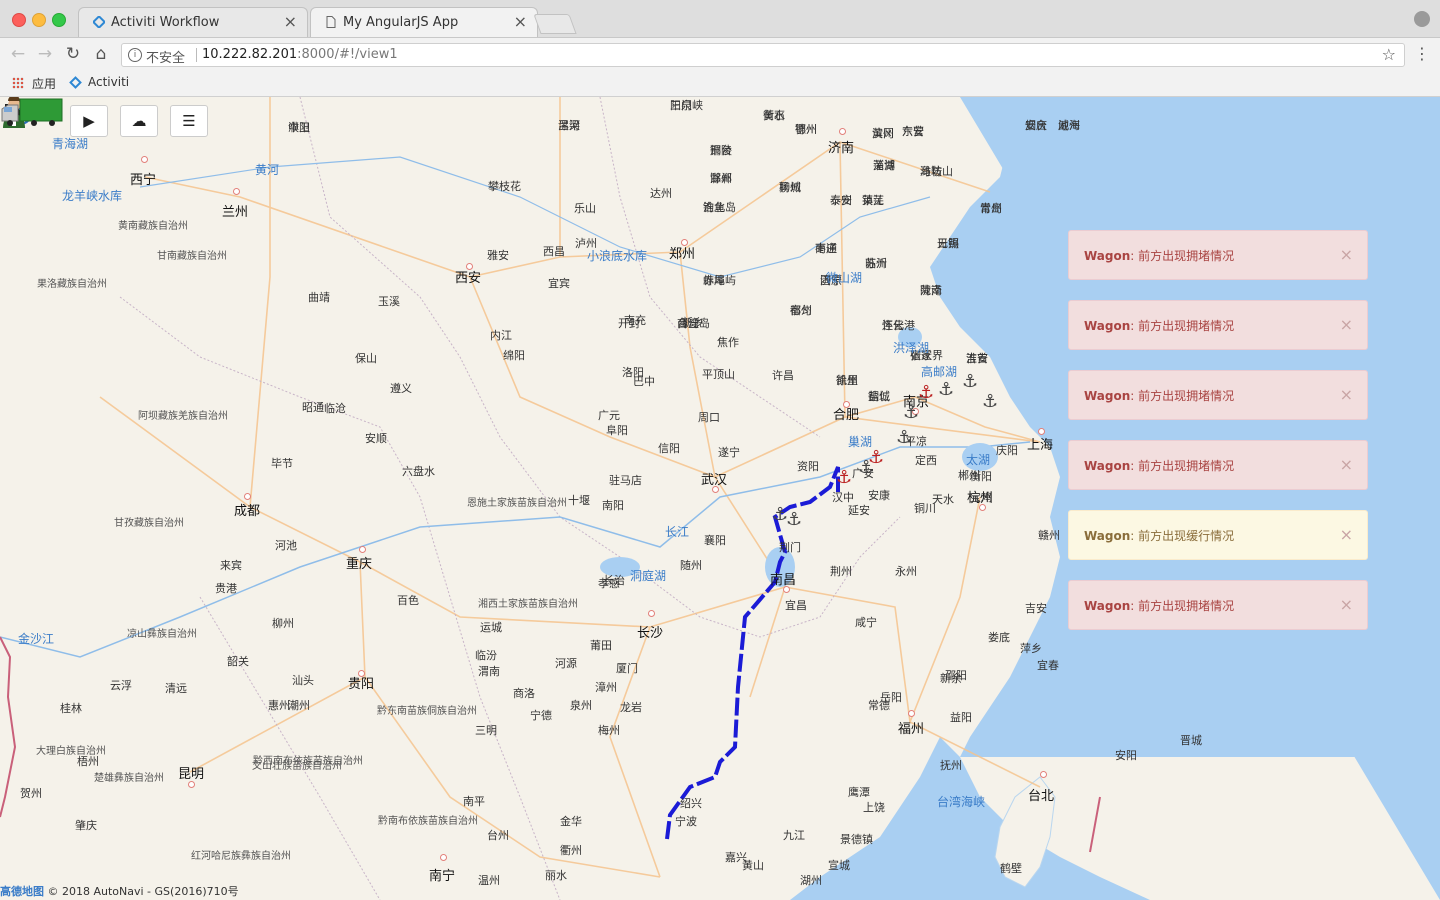 The height and width of the screenshot is (900, 1440). What do you see at coordinates (614, 580) in the screenshot?
I see `city-label: 长治` at bounding box center [614, 580].